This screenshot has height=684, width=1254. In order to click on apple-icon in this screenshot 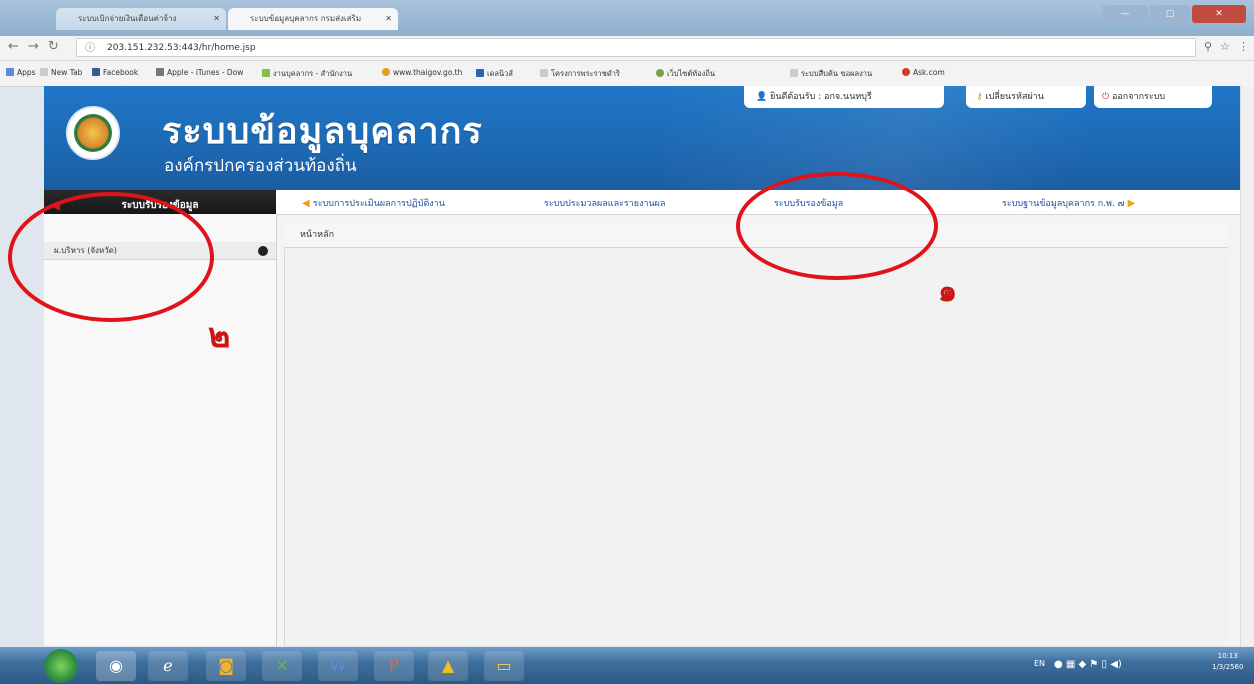, I will do `click(160, 72)`.